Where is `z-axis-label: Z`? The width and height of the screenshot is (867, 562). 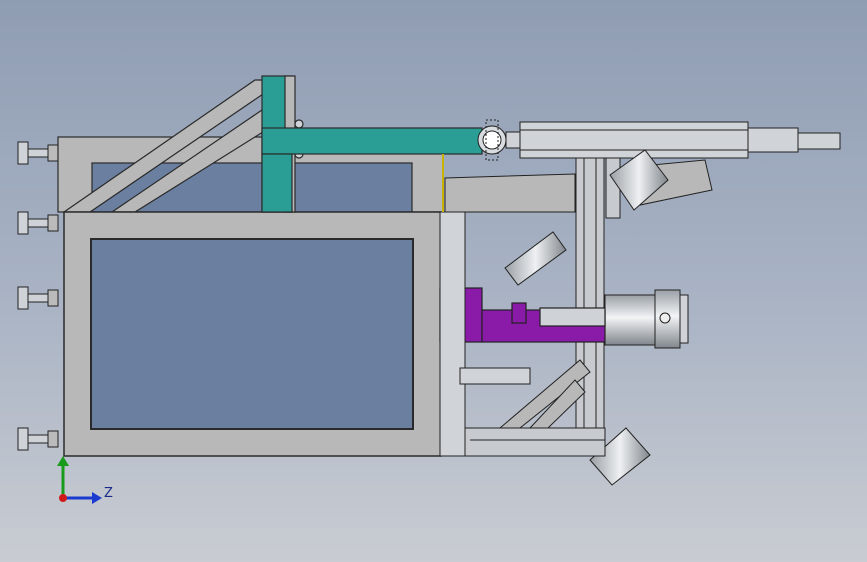 z-axis-label: Z is located at coordinates (108, 493).